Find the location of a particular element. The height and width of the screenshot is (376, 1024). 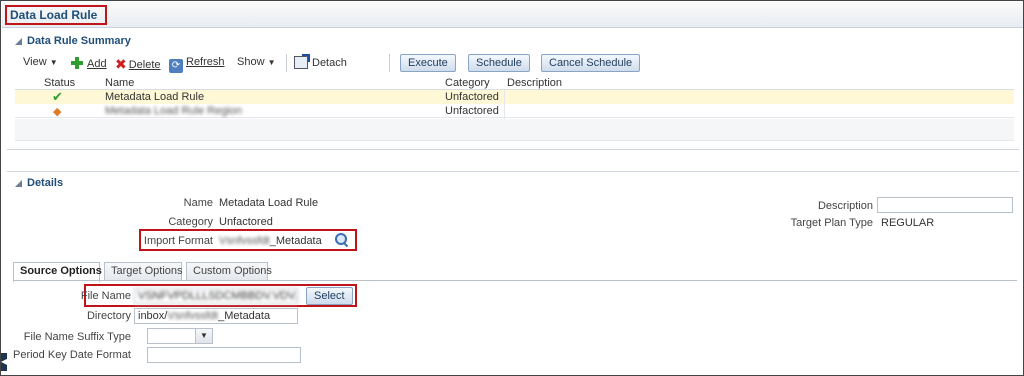

period-key-date-format-label: Period Key Date Format is located at coordinates (72, 355).